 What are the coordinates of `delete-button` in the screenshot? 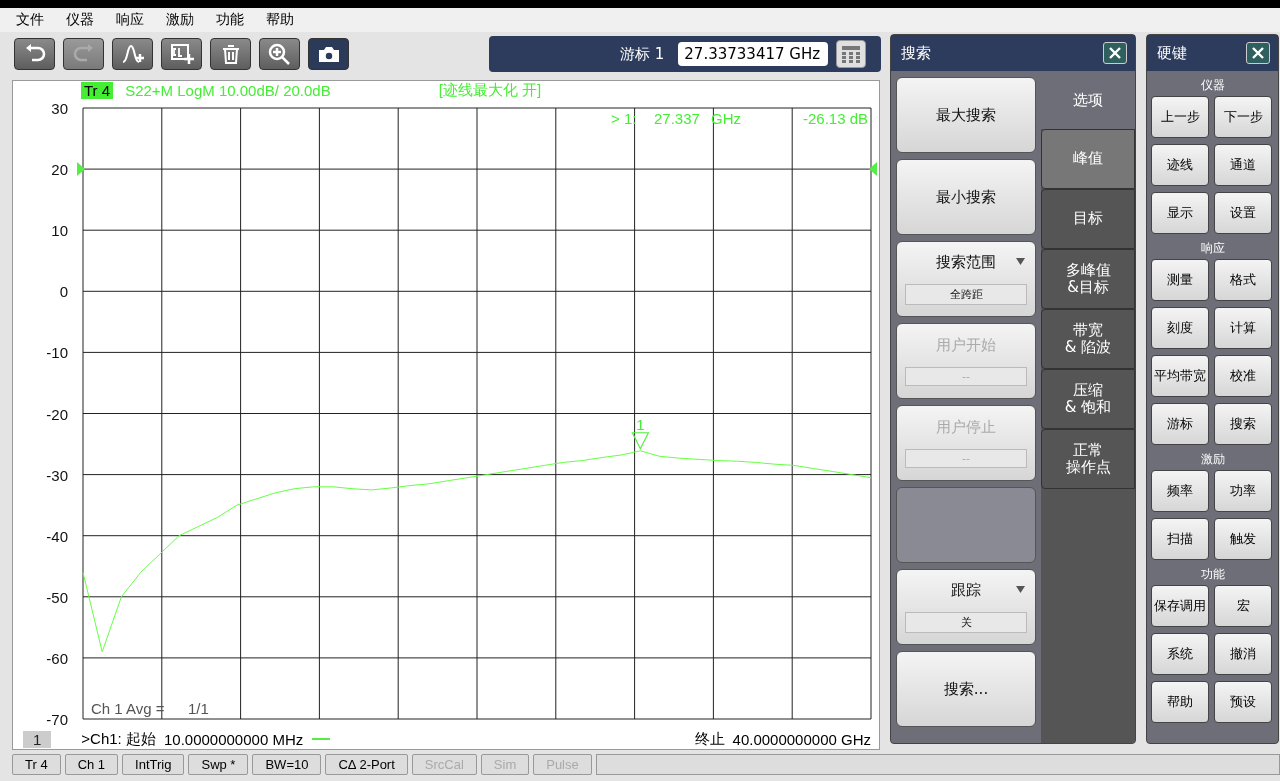 It's located at (230, 54).